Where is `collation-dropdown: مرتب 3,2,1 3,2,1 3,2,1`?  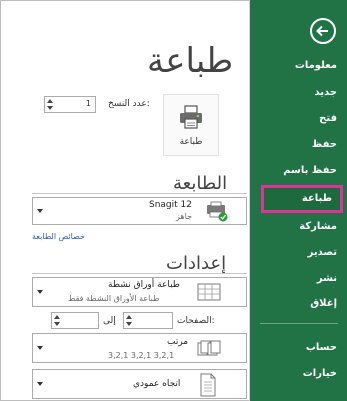 collation-dropdown: مرتب 3,2,1 3,2,1 3,2,1 is located at coordinates (139, 348).